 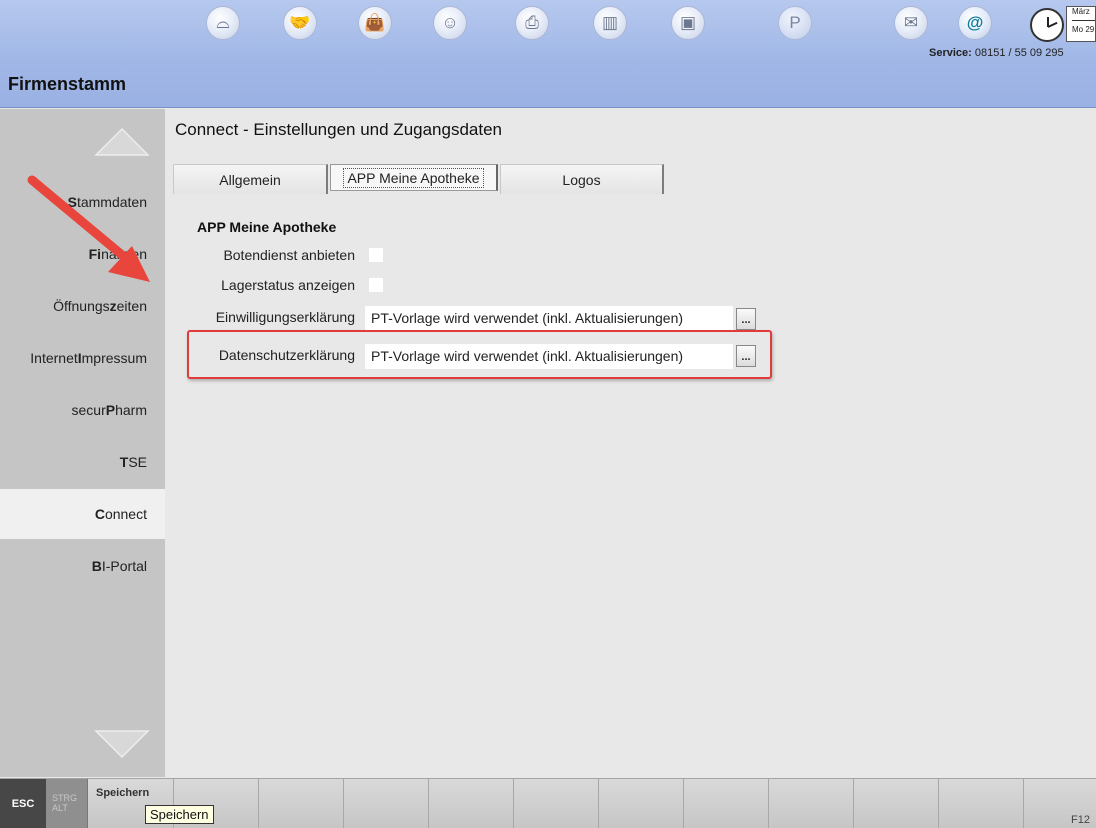 I want to click on strg-alt-key: STRG ALT, so click(x=67, y=803).